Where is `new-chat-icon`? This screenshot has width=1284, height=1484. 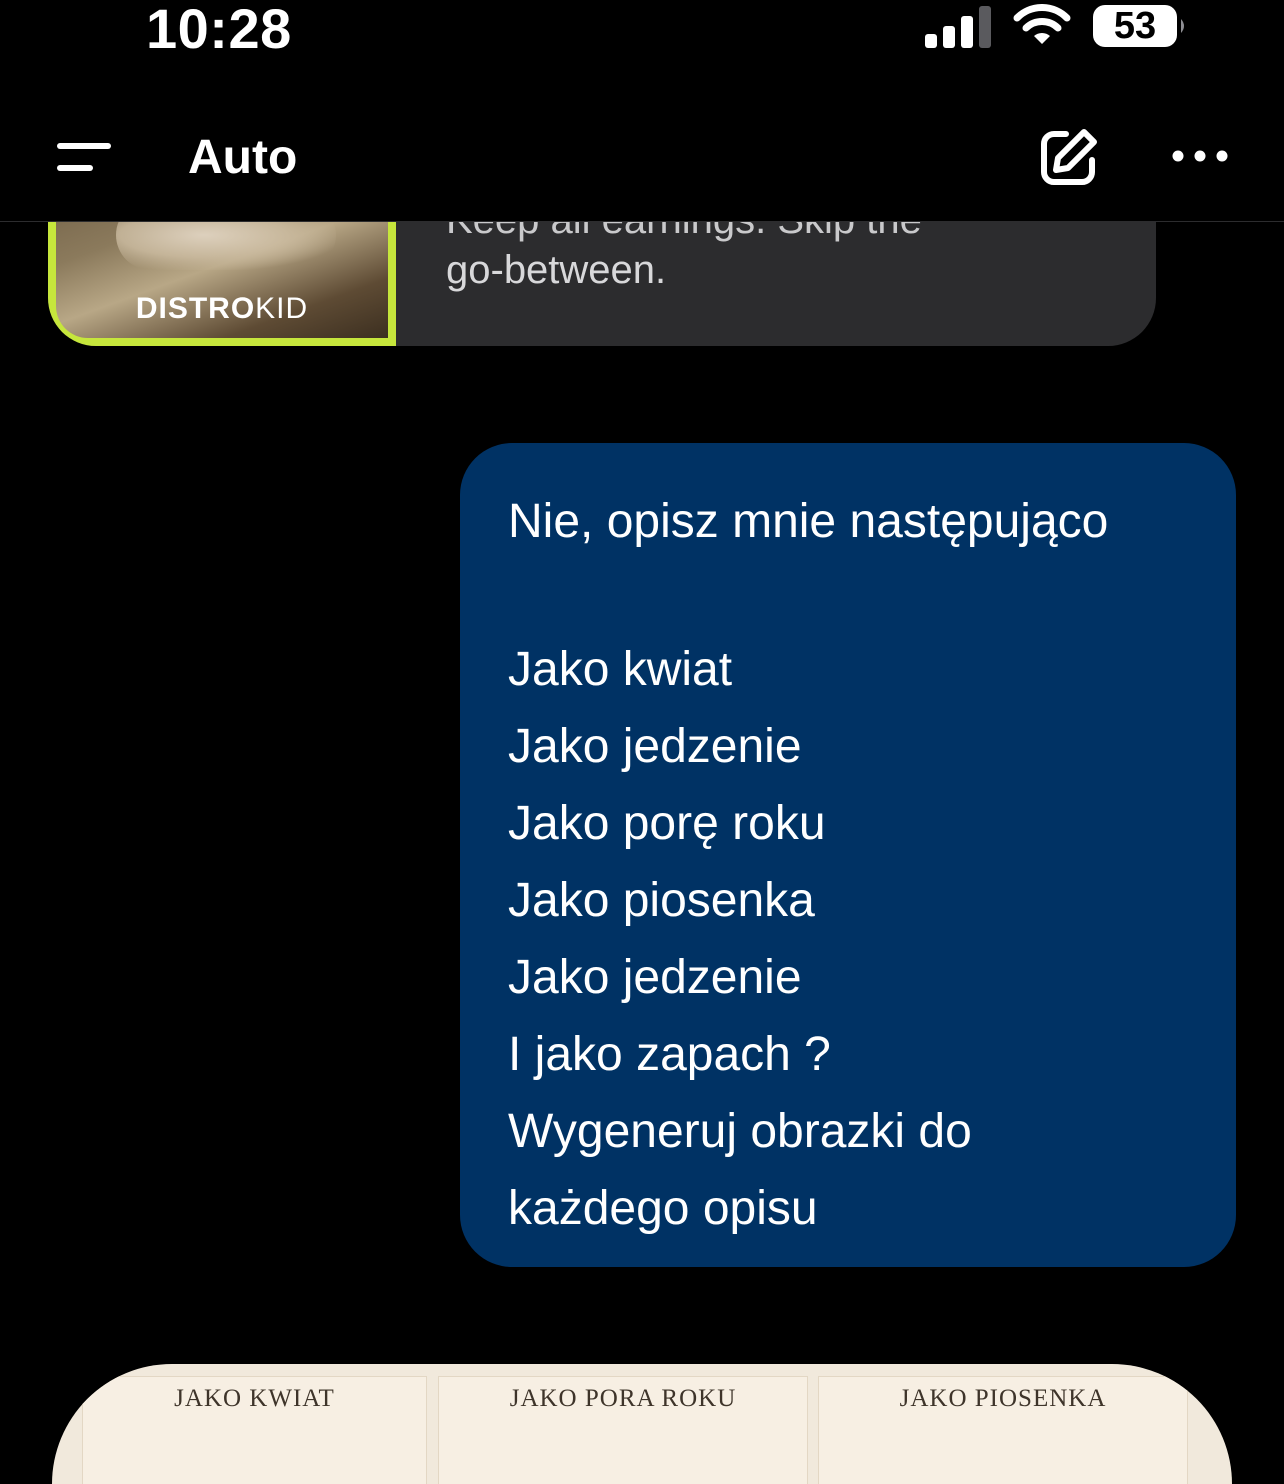
new-chat-icon is located at coordinates (1068, 158).